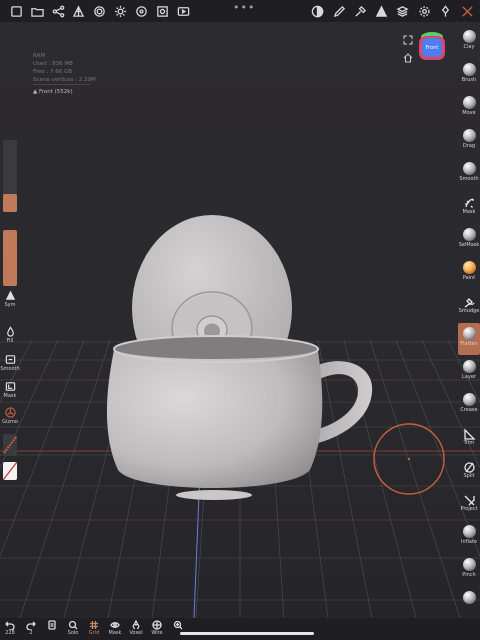 This screenshot has width=480, height=640. I want to click on selmask-icon, so click(469, 234).